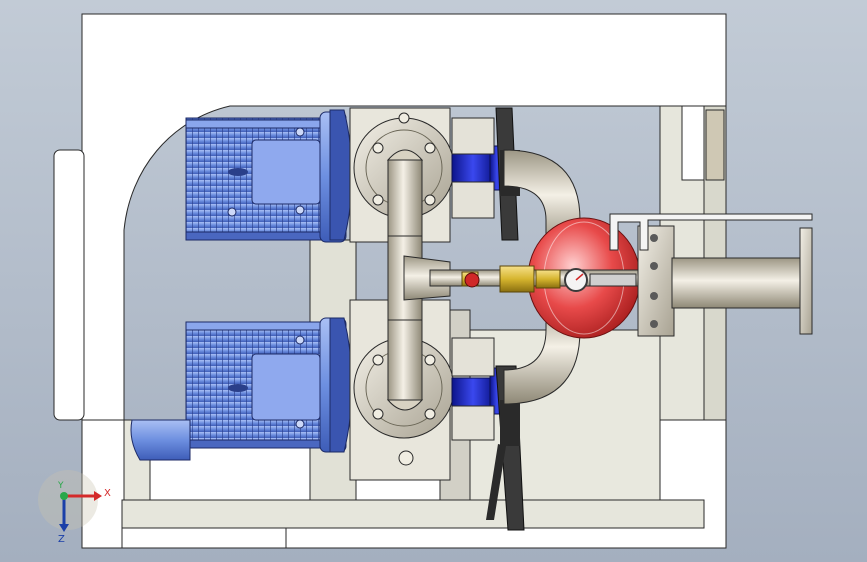 Image resolution: width=867 pixels, height=562 pixels. What do you see at coordinates (60, 486) in the screenshot?
I see `triad-y-label: Y` at bounding box center [60, 486].